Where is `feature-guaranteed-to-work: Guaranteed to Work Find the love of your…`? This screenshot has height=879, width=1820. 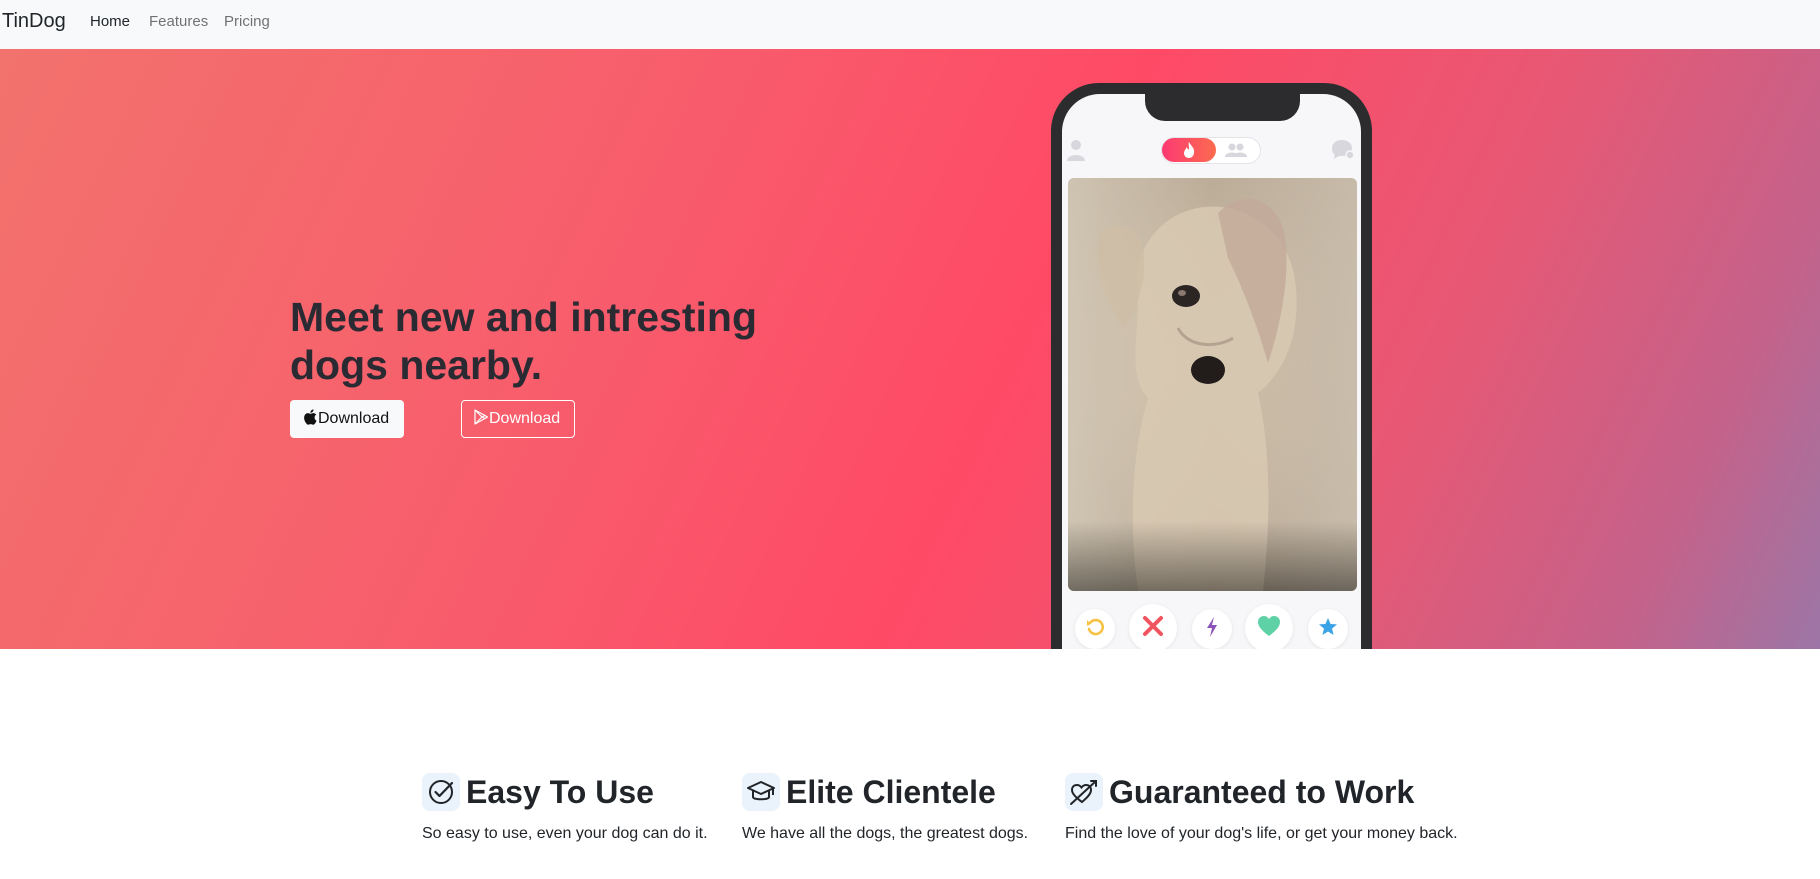 feature-guaranteed-to-work: Guaranteed to Work Find the love of your… is located at coordinates (1261, 808).